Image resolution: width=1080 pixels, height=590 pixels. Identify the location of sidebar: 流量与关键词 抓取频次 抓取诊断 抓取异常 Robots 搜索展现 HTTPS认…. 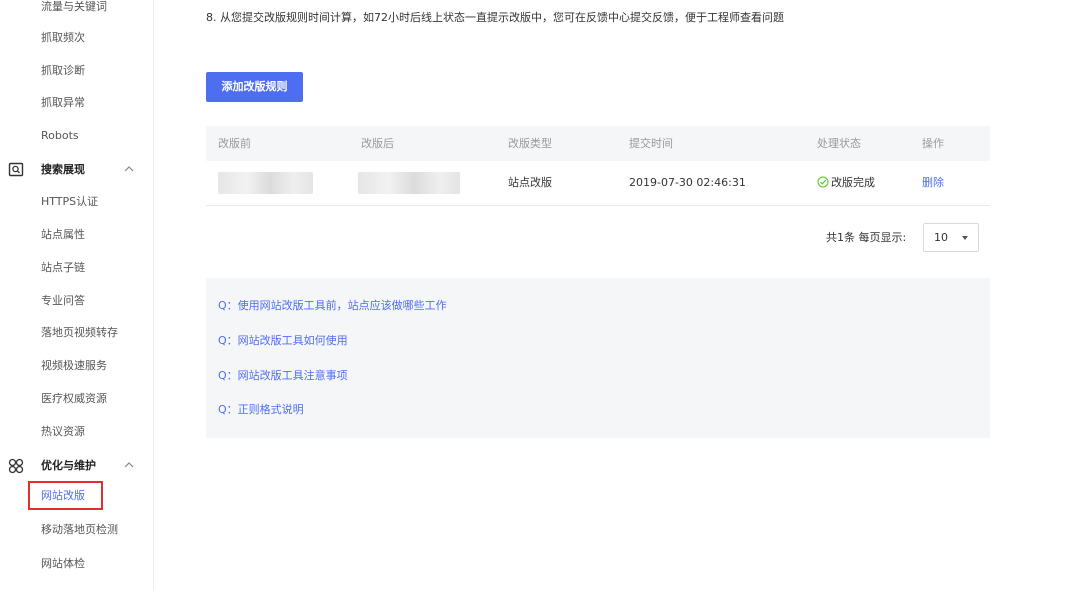
(77, 295).